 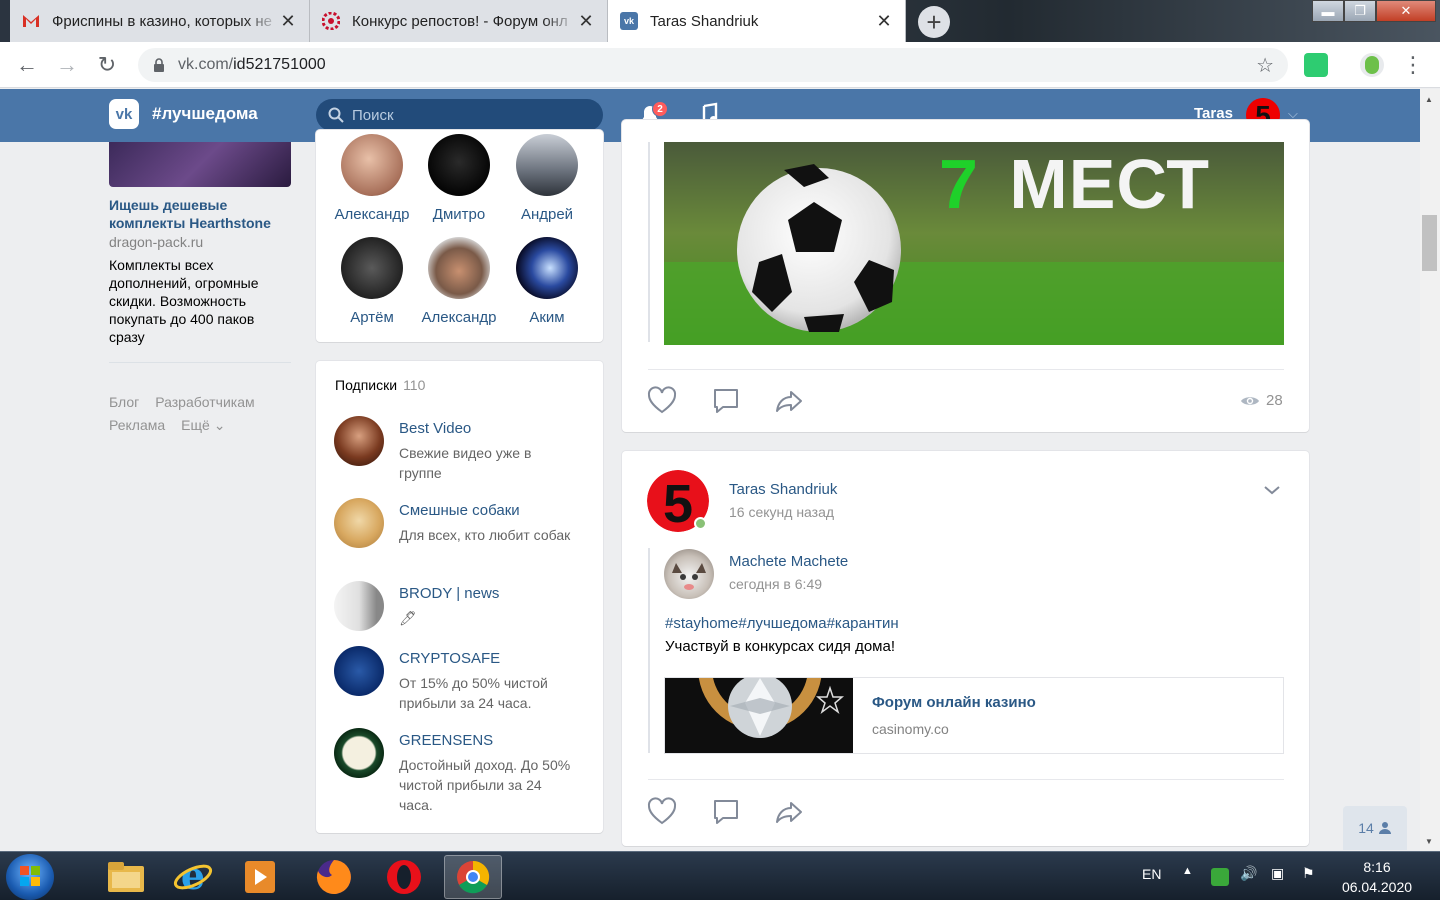 What do you see at coordinates (465, 463) in the screenshot?
I see `subscription-desc: Свежие видео уже в группе` at bounding box center [465, 463].